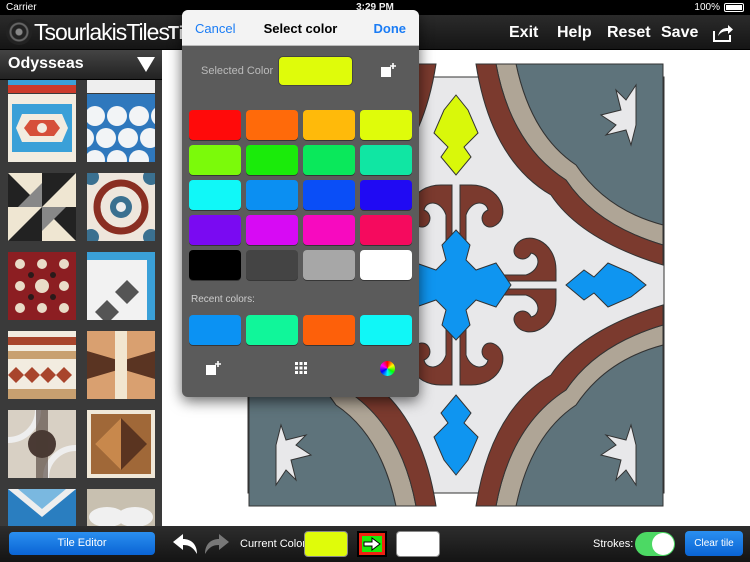 This screenshot has width=750, height=562. Describe the element at coordinates (301, 368) in the screenshot. I see `grid-icon` at that location.